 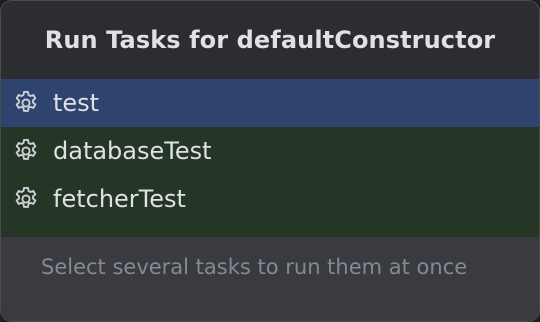 What do you see at coordinates (270, 199) in the screenshot?
I see `task-item-fetchertest: fetcherTest` at bounding box center [270, 199].